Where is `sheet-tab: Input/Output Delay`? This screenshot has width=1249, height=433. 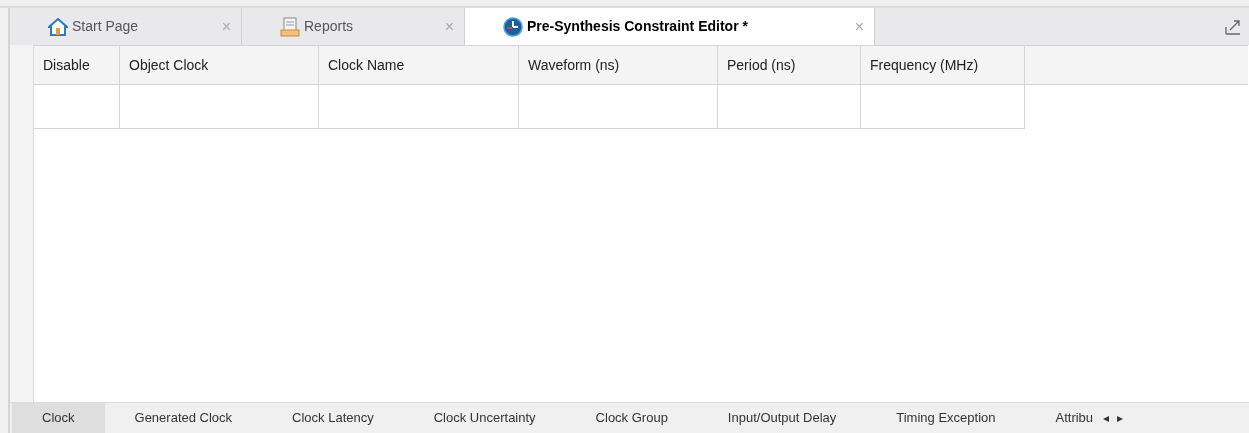
sheet-tab: Input/Output Delay is located at coordinates (782, 418).